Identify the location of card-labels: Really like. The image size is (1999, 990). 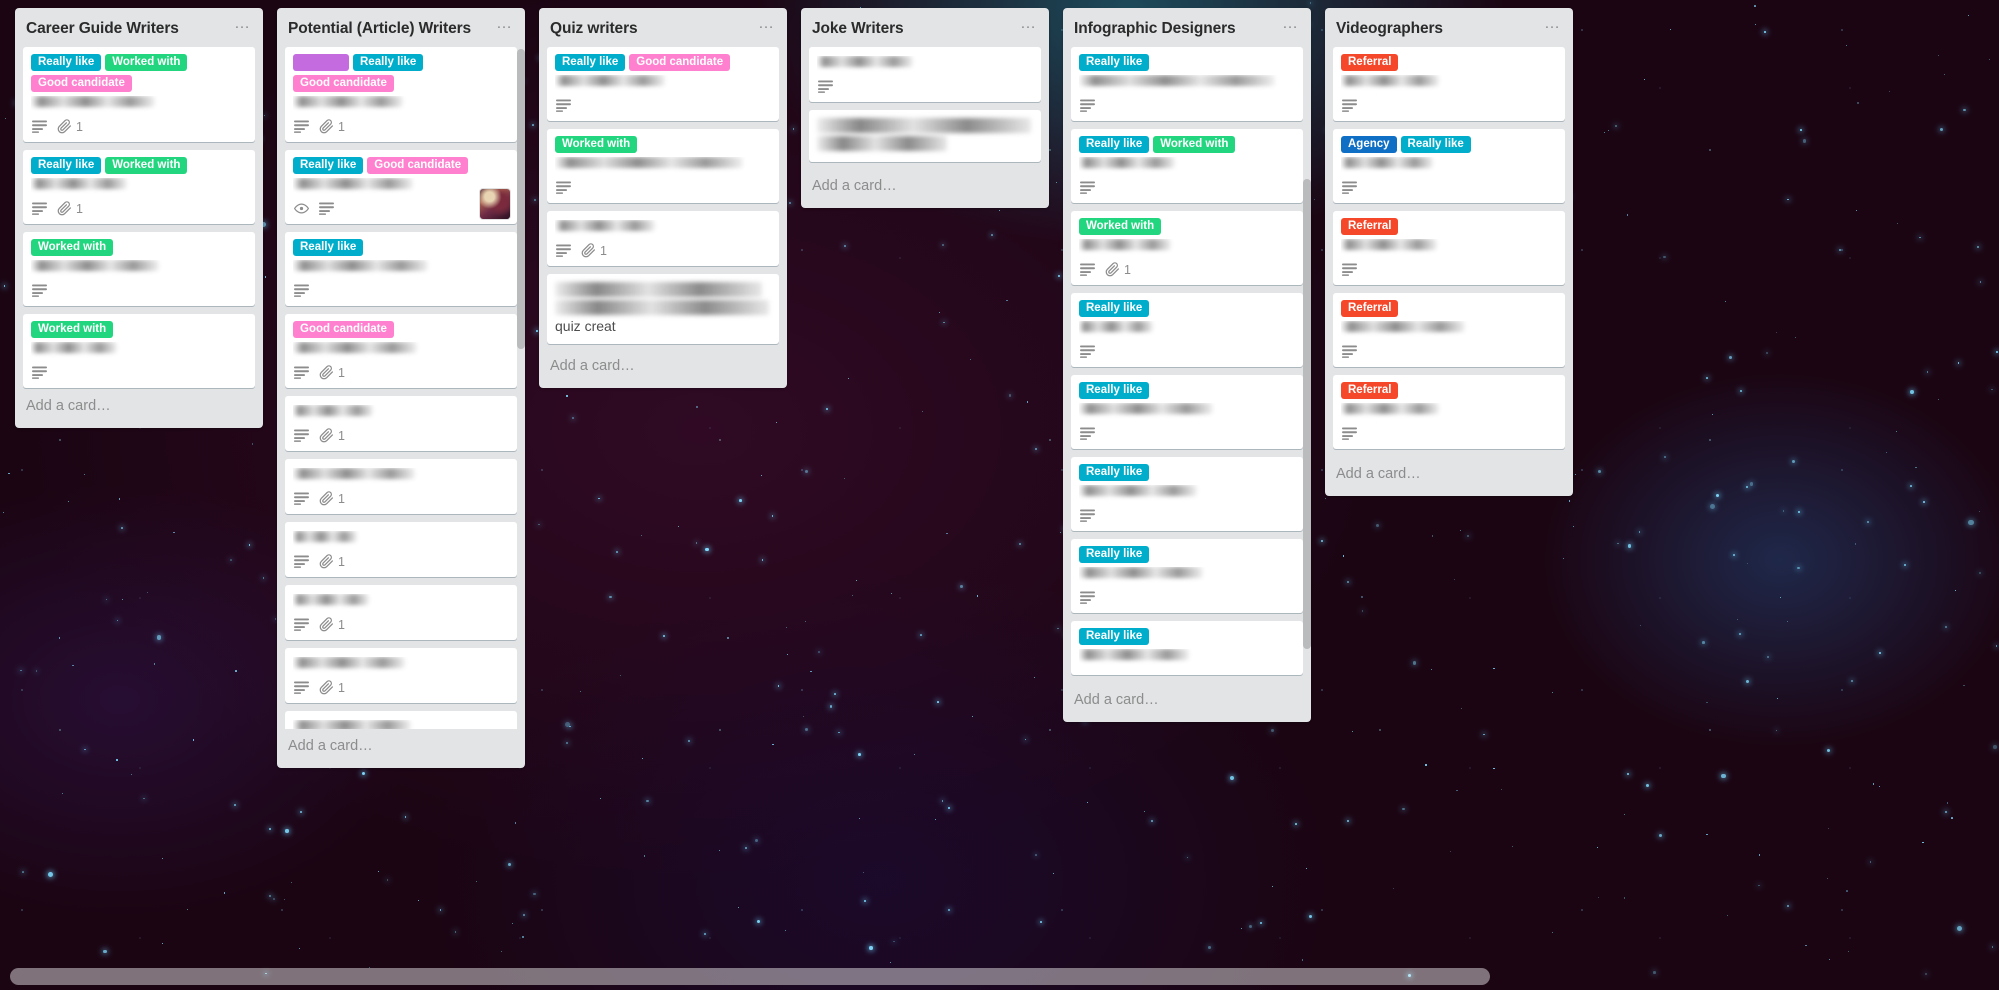
(1187, 637).